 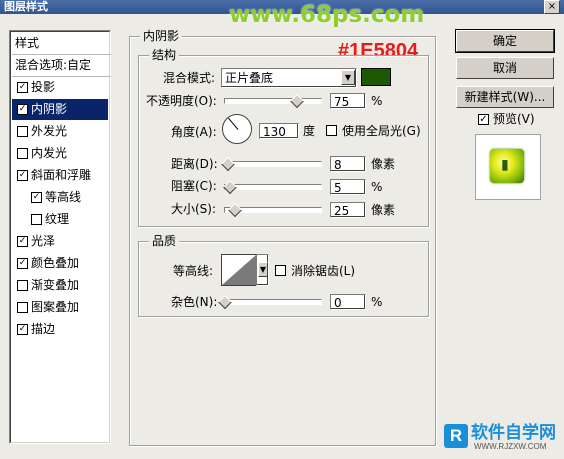 I want to click on anti-alias-label: 消除锯齿(L), so click(x=323, y=271).